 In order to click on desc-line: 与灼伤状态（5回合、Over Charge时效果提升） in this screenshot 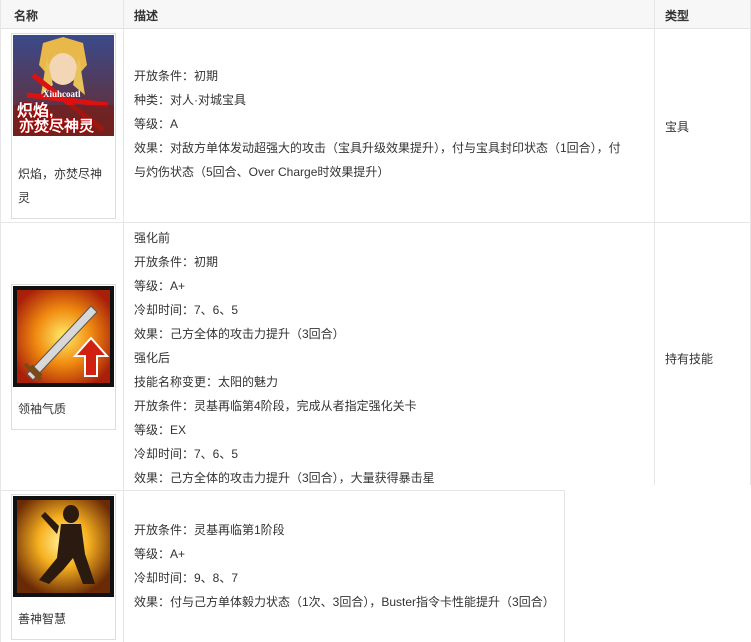, I will do `click(262, 172)`.